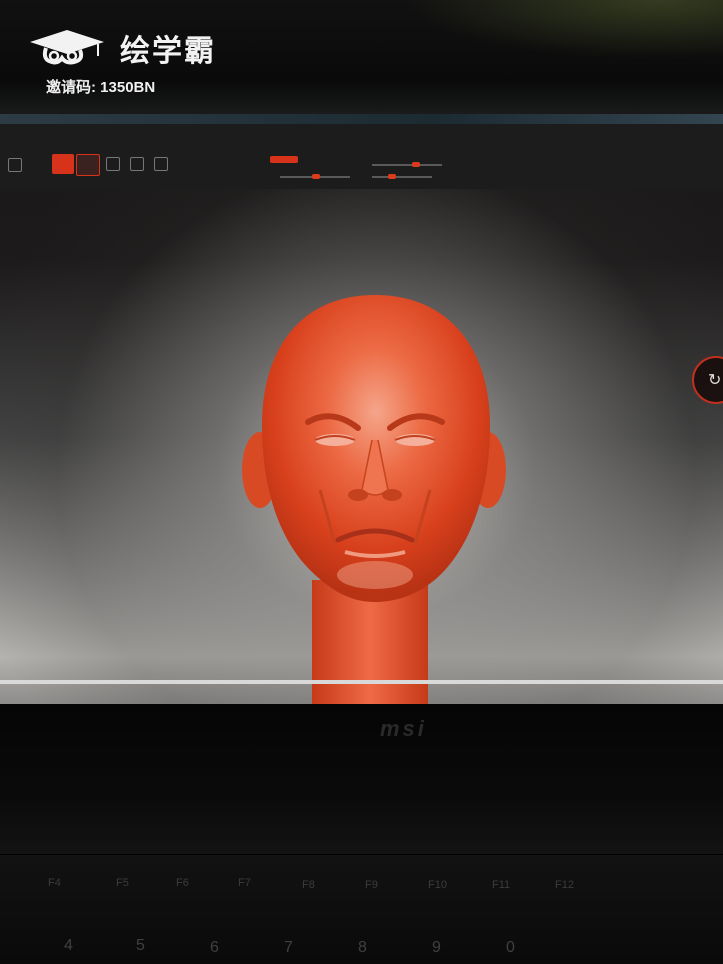 Image resolution: width=723 pixels, height=964 pixels. I want to click on light-glow, so click(563, 30).